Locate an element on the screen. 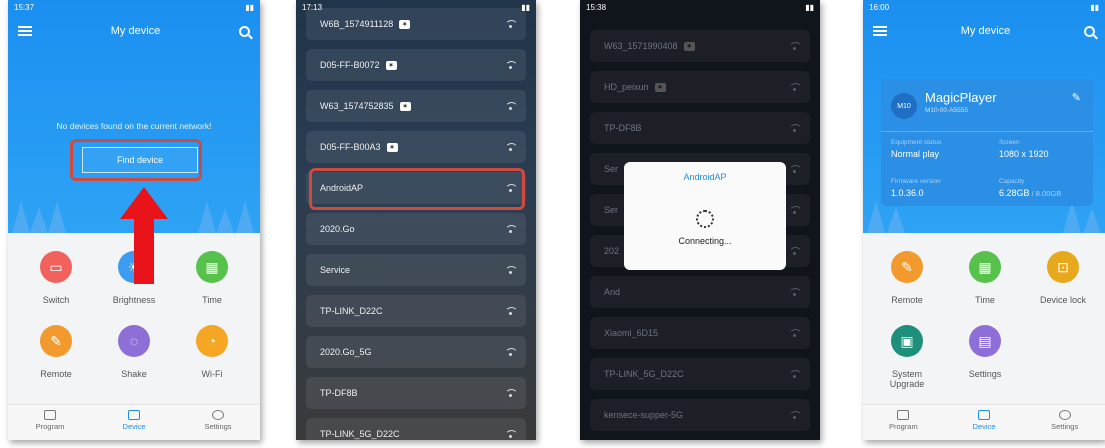  tile-label: System Upgrade is located at coordinates (907, 379).